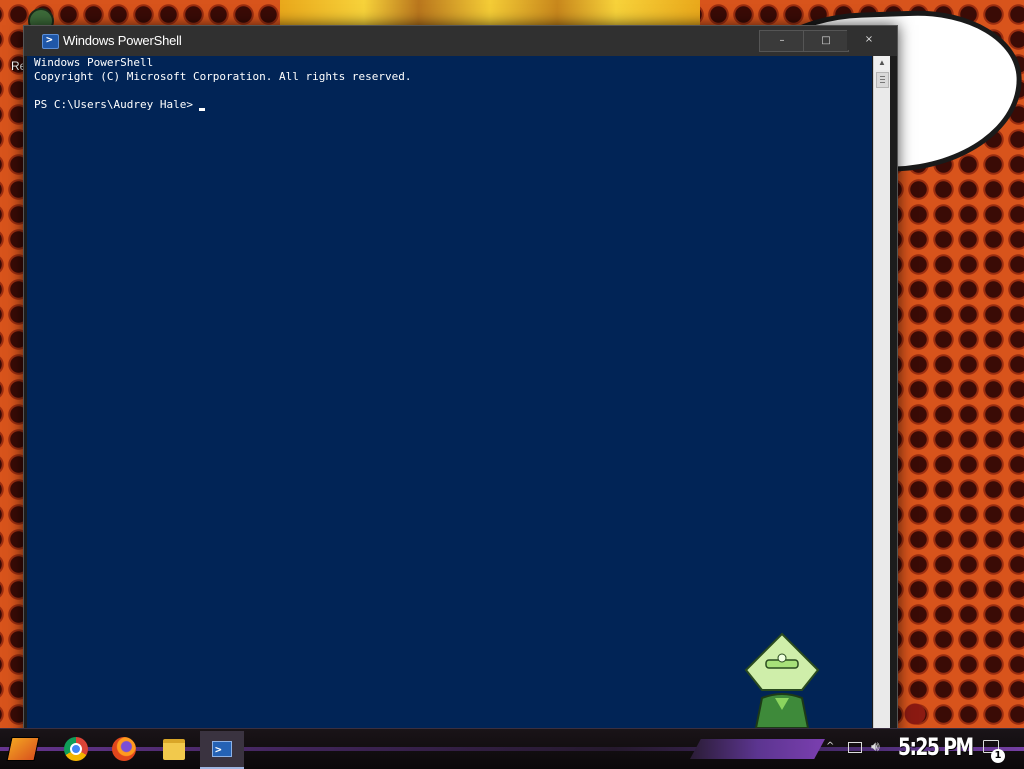 The image size is (1024, 769). What do you see at coordinates (869, 40) in the screenshot?
I see `close-button: ×` at bounding box center [869, 40].